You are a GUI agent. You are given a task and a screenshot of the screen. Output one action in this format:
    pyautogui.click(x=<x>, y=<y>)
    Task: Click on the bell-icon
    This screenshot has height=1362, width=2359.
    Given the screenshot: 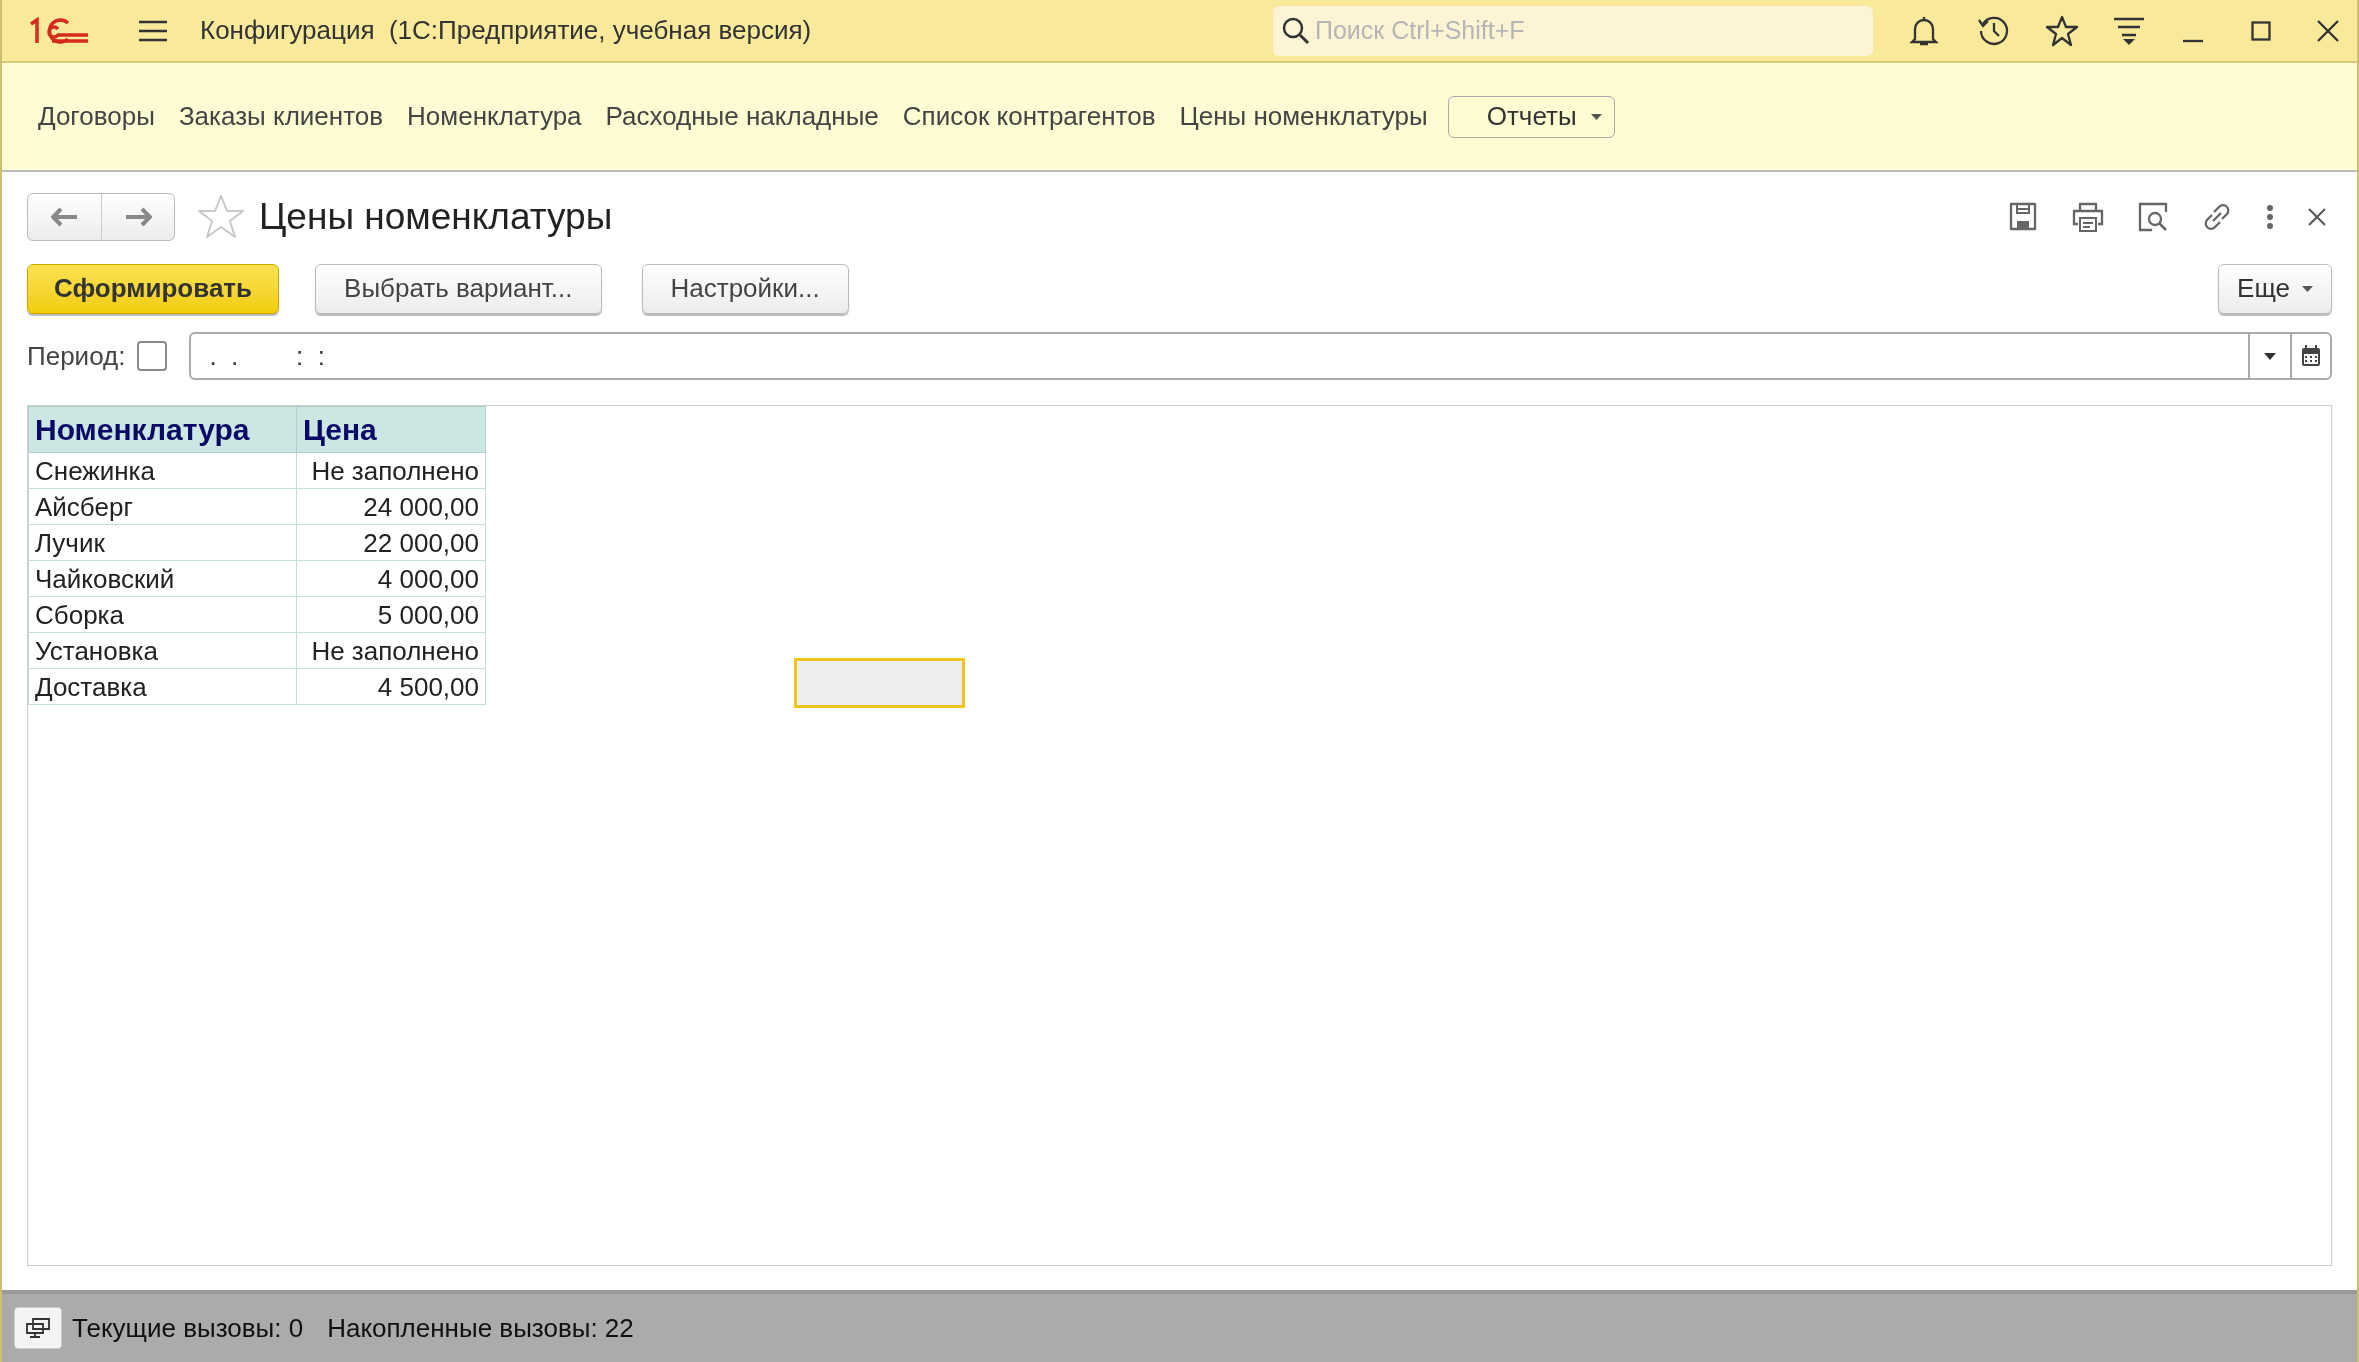 What is the action you would take?
    pyautogui.click(x=1924, y=30)
    